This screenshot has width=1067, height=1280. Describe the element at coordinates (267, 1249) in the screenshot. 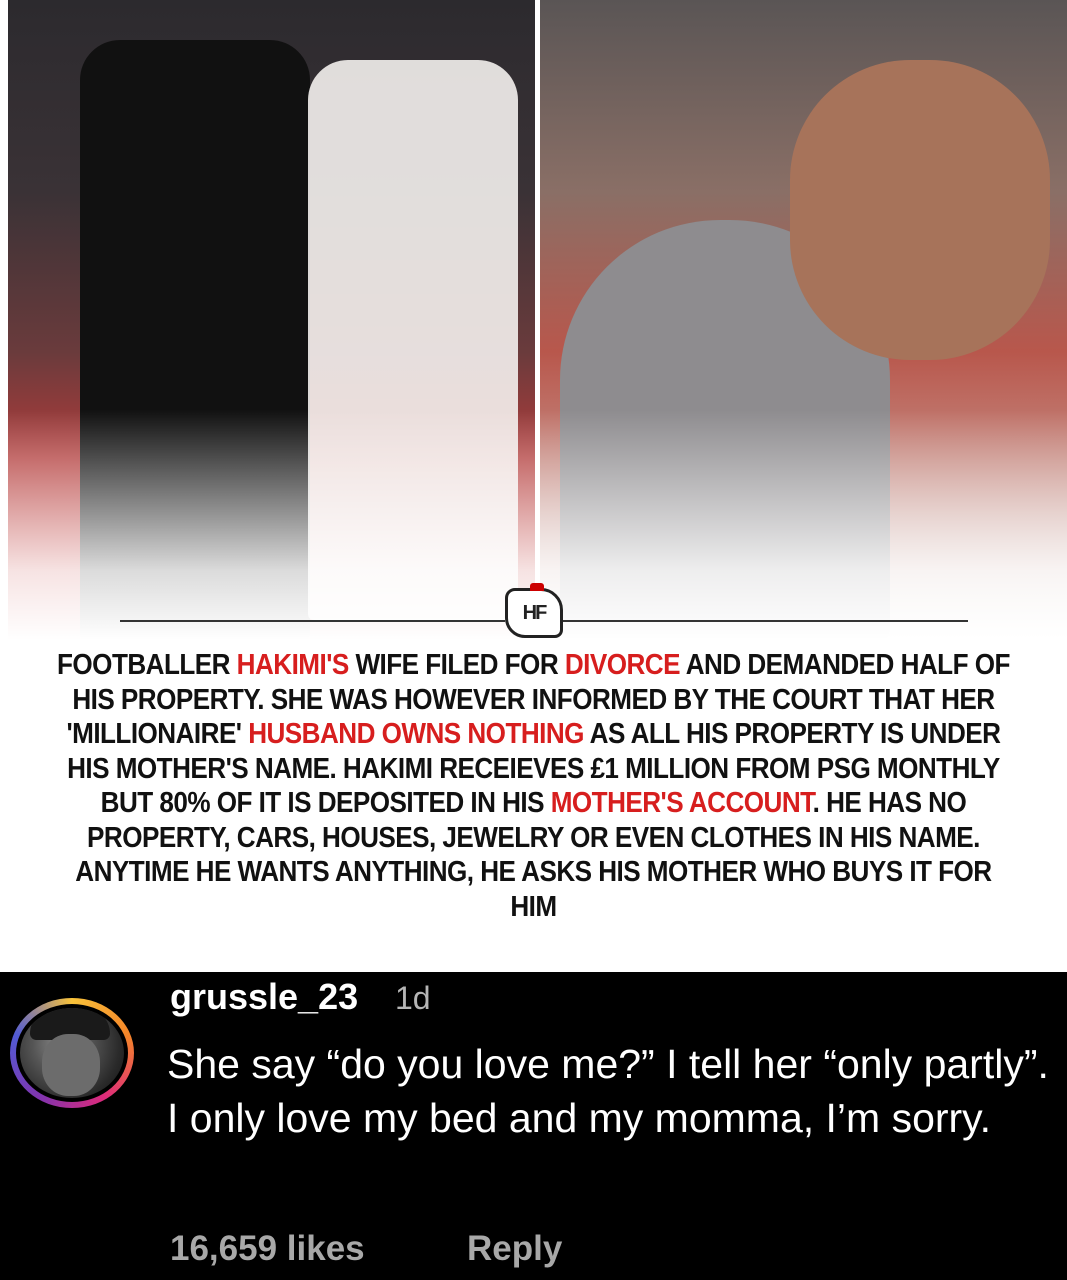

I see `likes-count-button: 16,659 likes` at that location.